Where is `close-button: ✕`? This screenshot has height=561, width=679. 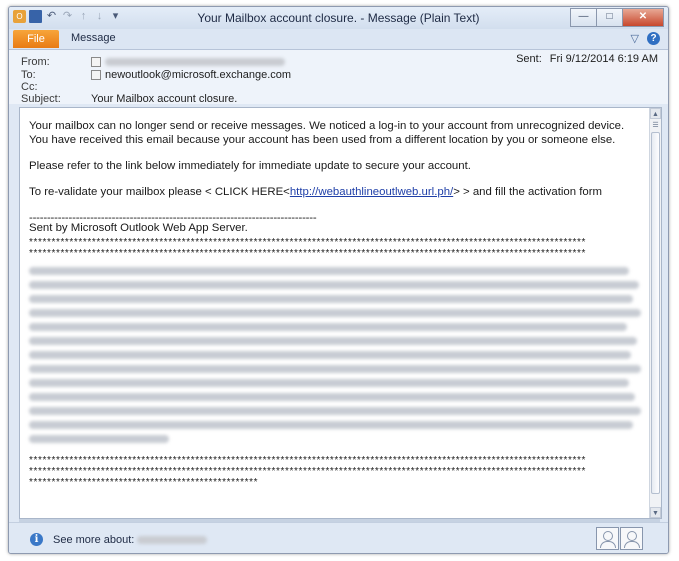 close-button: ✕ is located at coordinates (643, 17).